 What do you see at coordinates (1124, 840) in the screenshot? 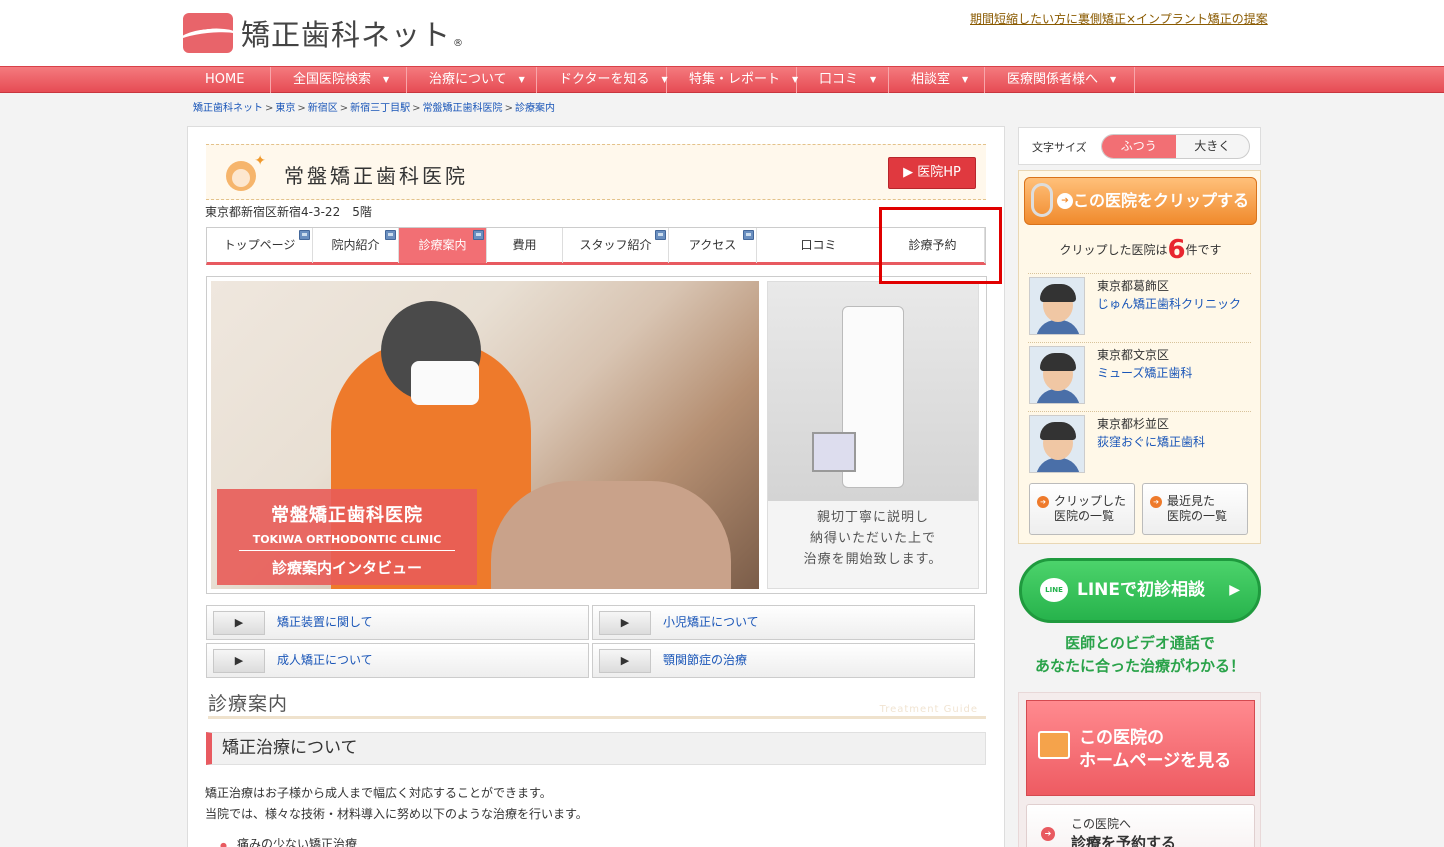
I see `button-line: 診療を予約する` at bounding box center [1124, 840].